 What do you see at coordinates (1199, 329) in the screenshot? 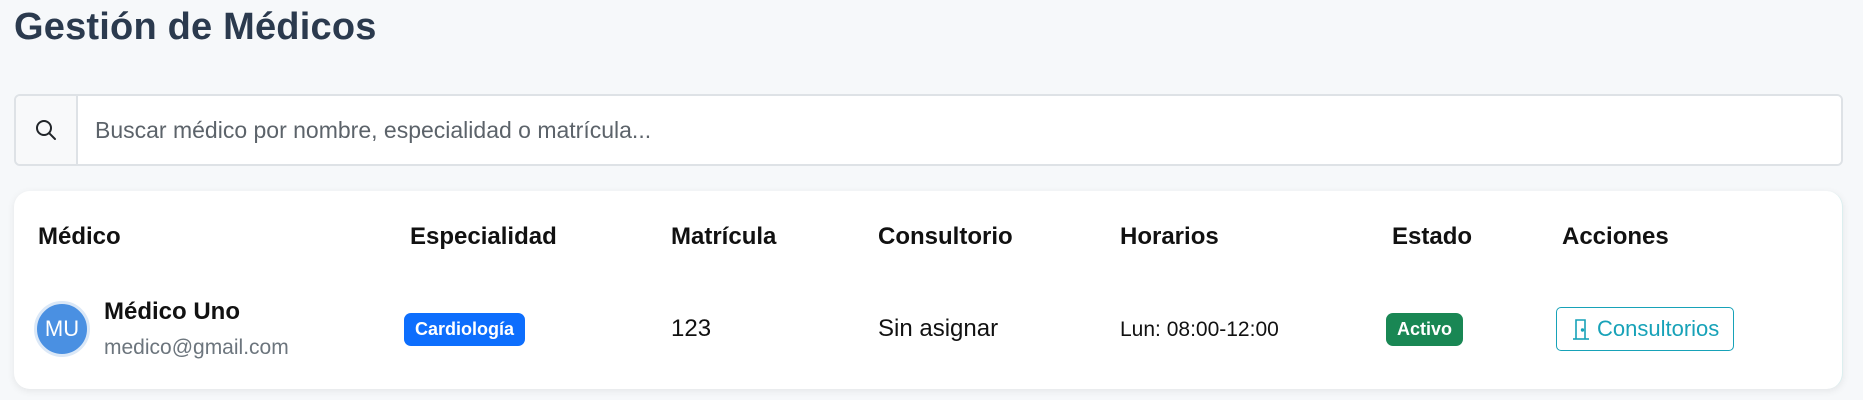
I see `horarios-text: Lun: 08:00-12:00` at bounding box center [1199, 329].